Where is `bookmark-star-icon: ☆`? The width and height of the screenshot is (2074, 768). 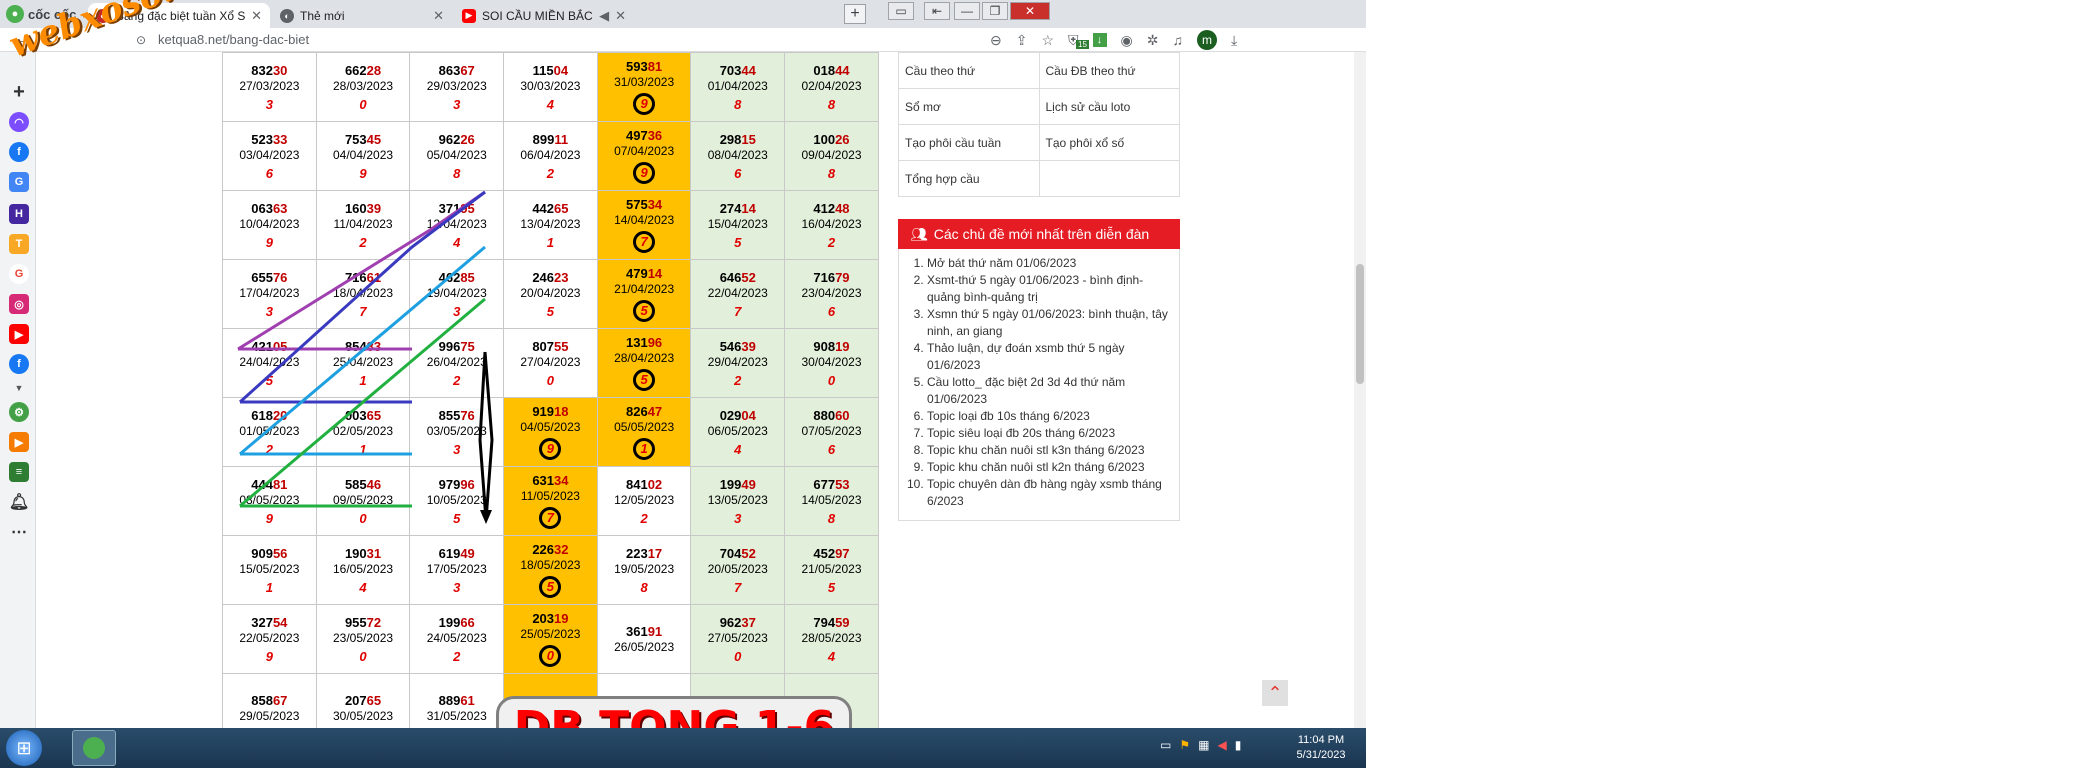 bookmark-star-icon: ☆ is located at coordinates (1047, 40).